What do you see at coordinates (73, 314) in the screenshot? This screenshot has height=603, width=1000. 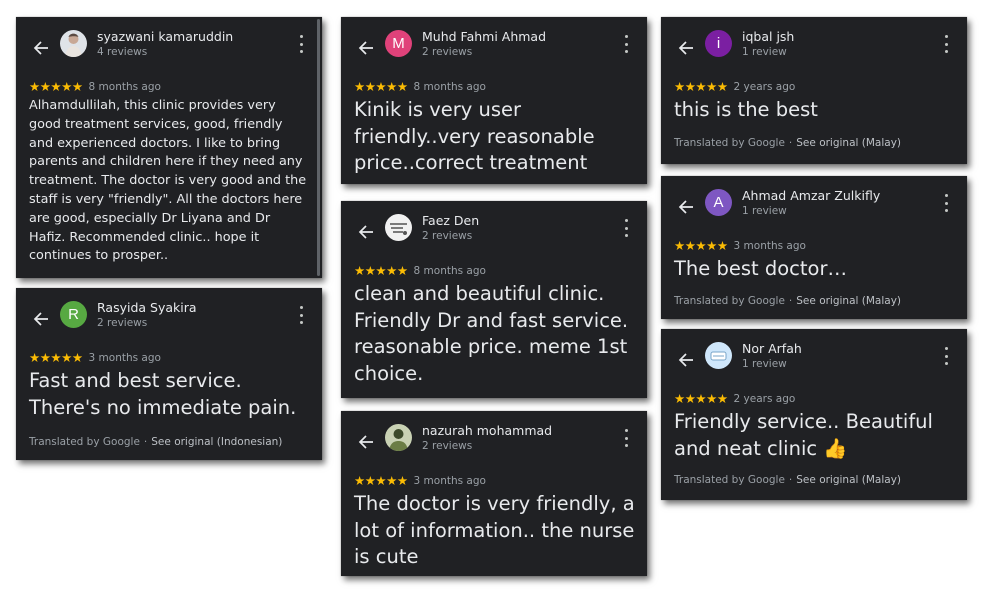 I see `avatar: R` at bounding box center [73, 314].